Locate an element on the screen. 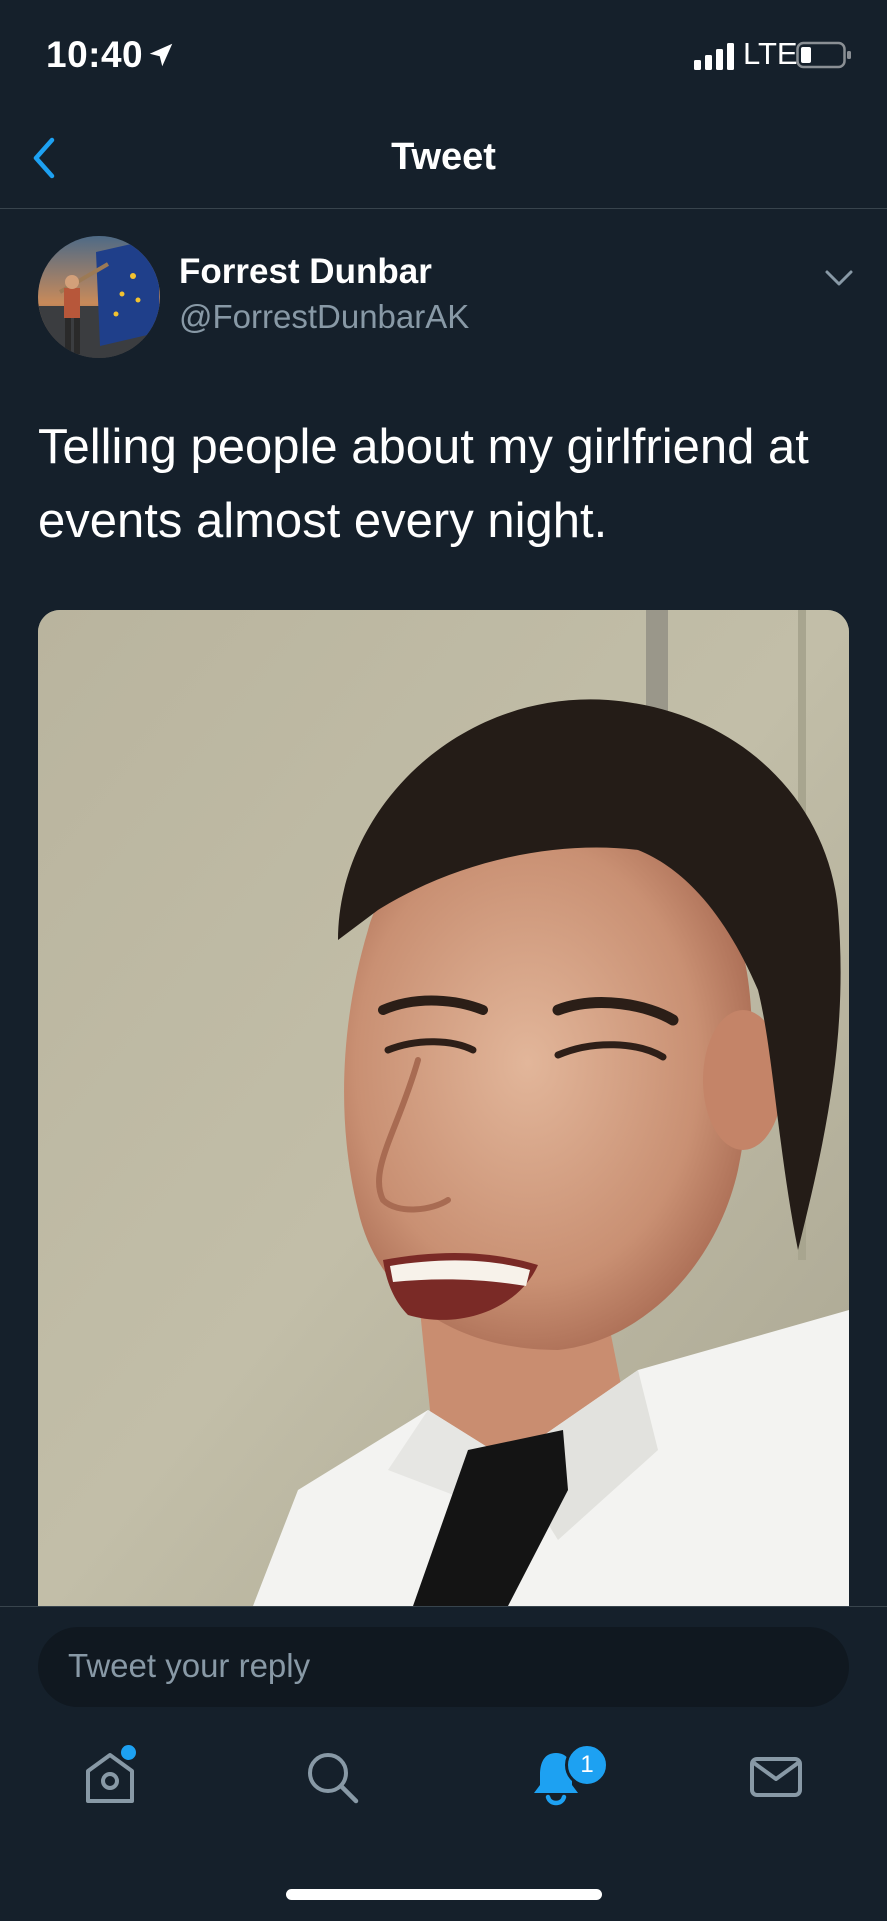 Image resolution: width=887 pixels, height=1921 pixels. author-name: Forrest Dunbar is located at coordinates (305, 272).